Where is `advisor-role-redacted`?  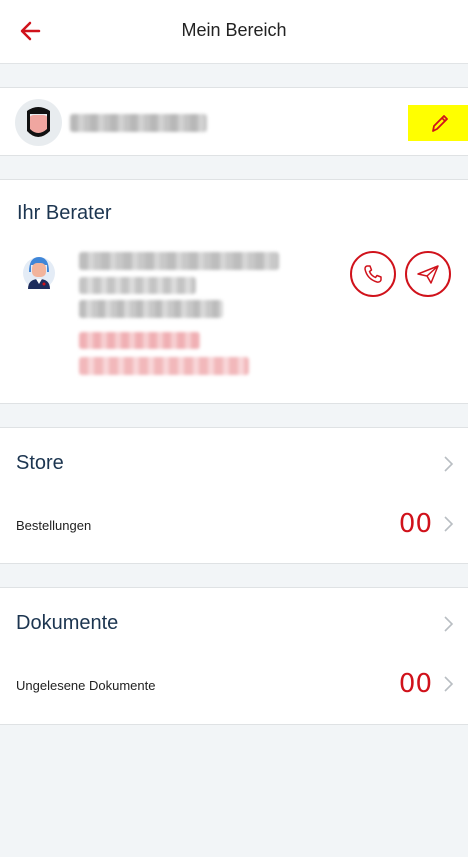 advisor-role-redacted is located at coordinates (137, 285).